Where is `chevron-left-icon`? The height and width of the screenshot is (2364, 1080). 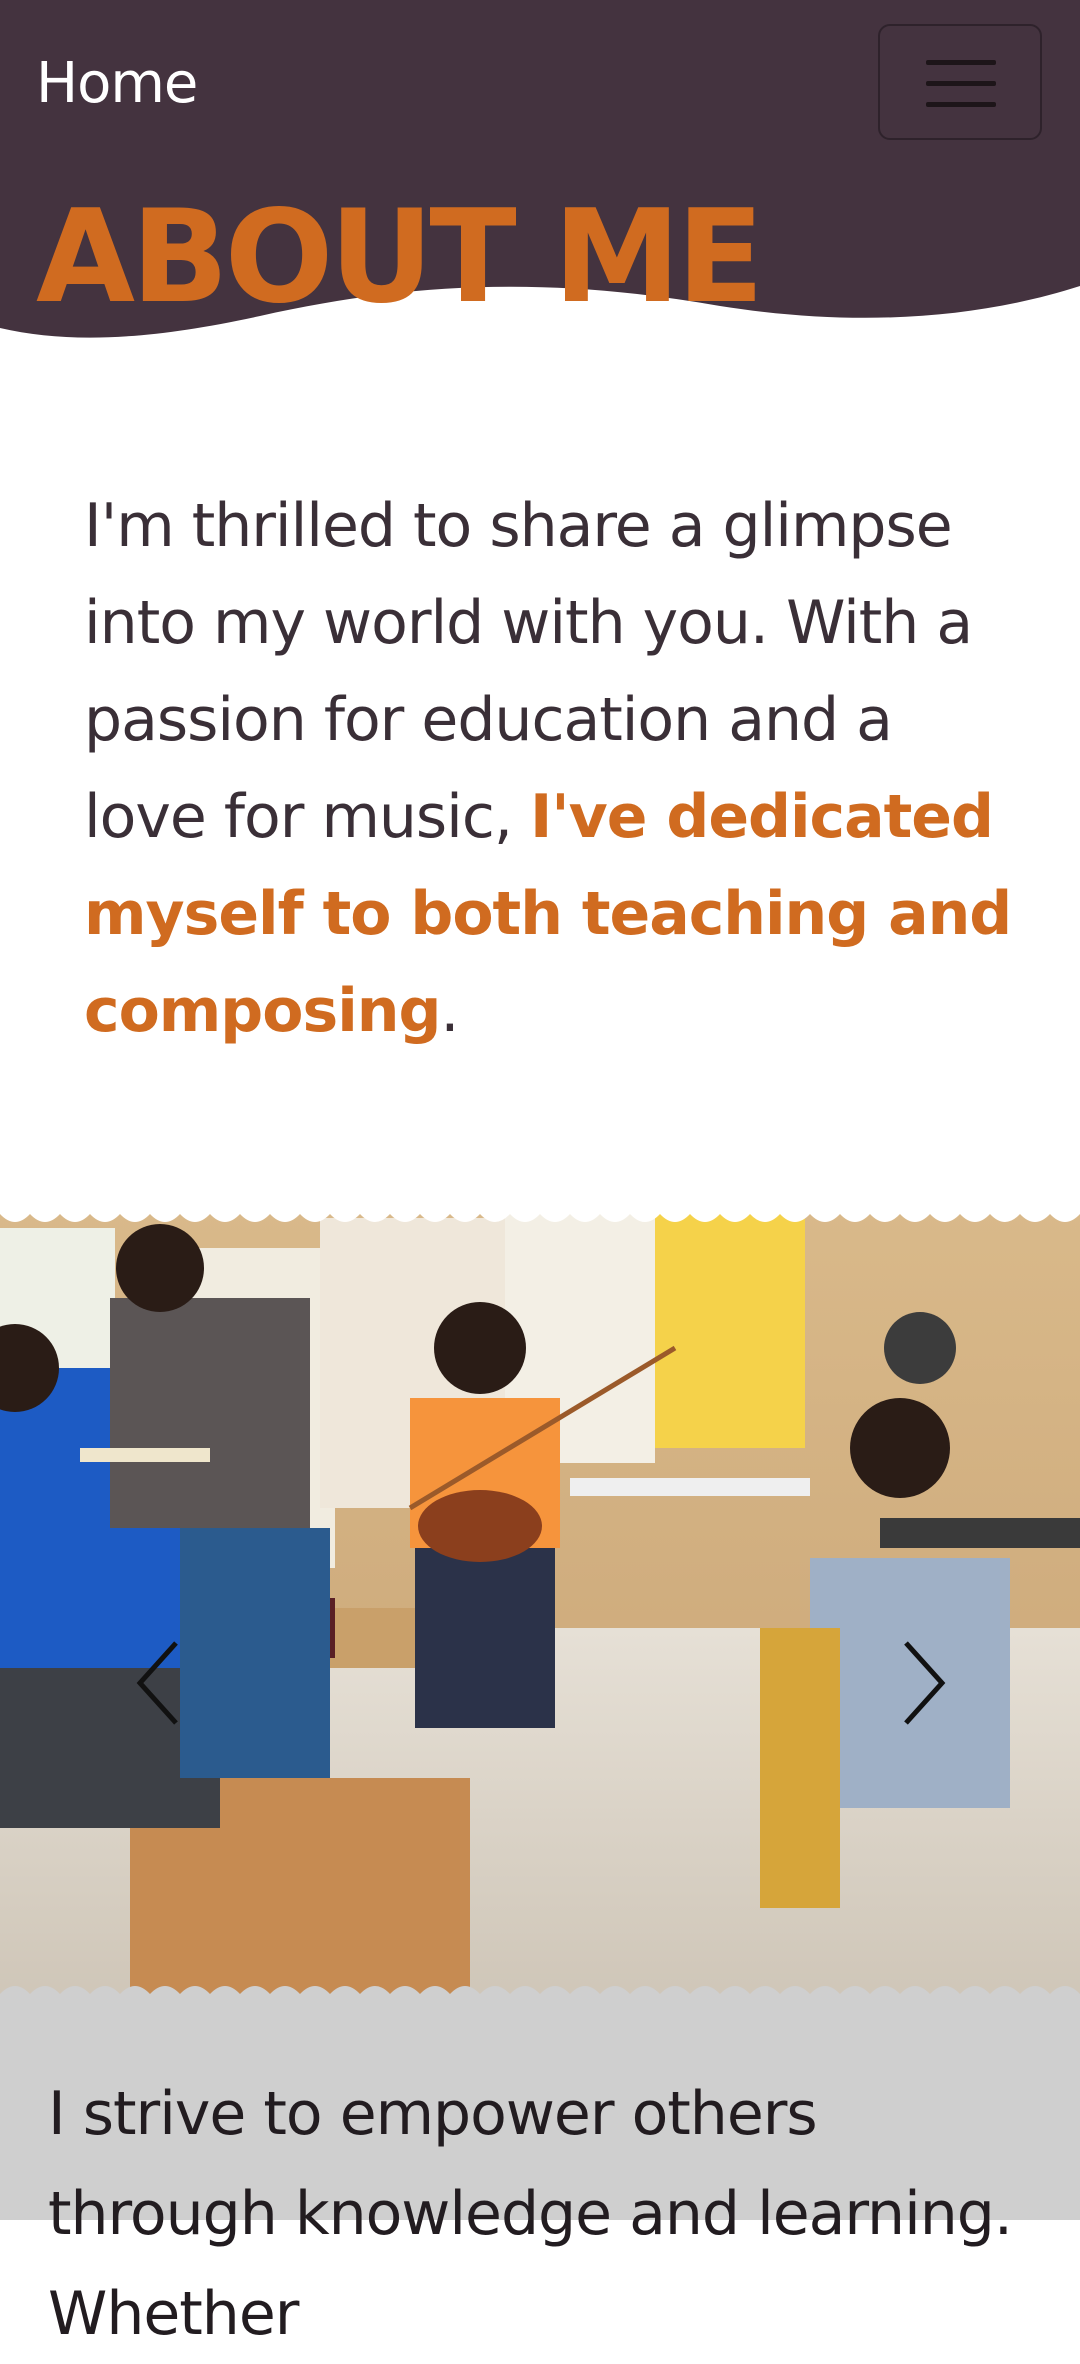 chevron-left-icon is located at coordinates (157, 1683).